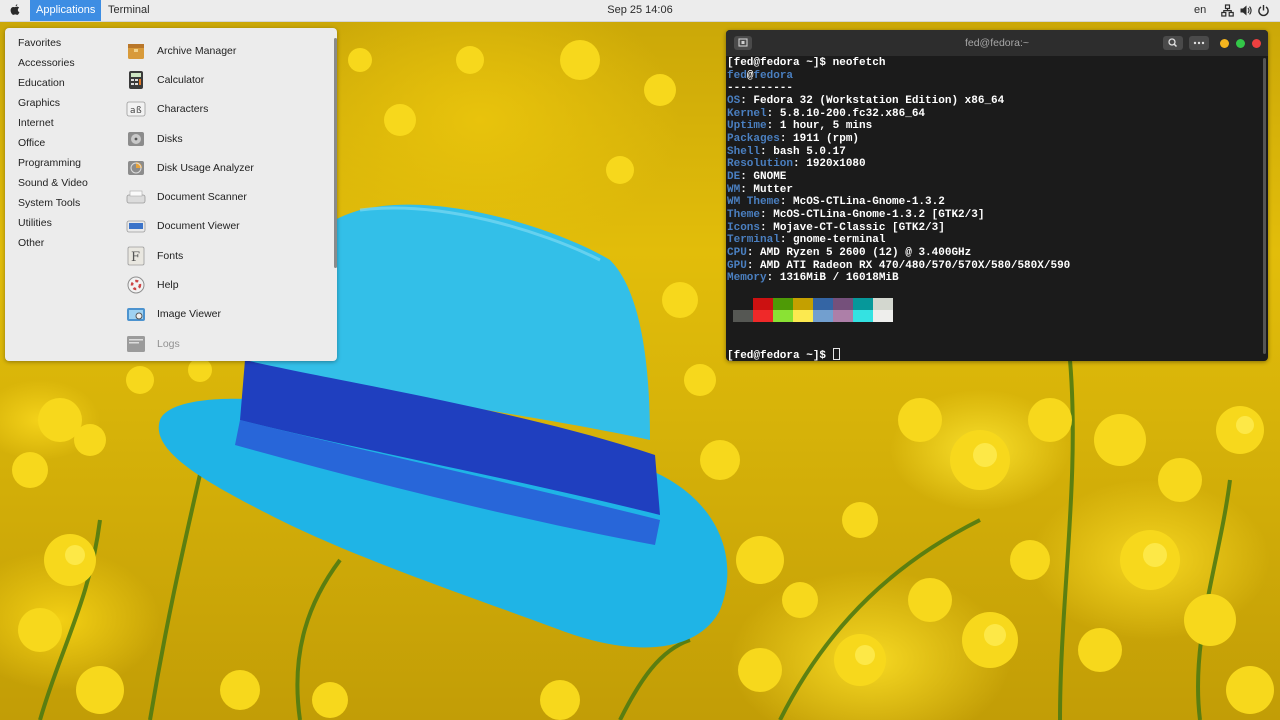 This screenshot has height=720, width=1280. What do you see at coordinates (1263, 10) in the screenshot?
I see `power-icon` at bounding box center [1263, 10].